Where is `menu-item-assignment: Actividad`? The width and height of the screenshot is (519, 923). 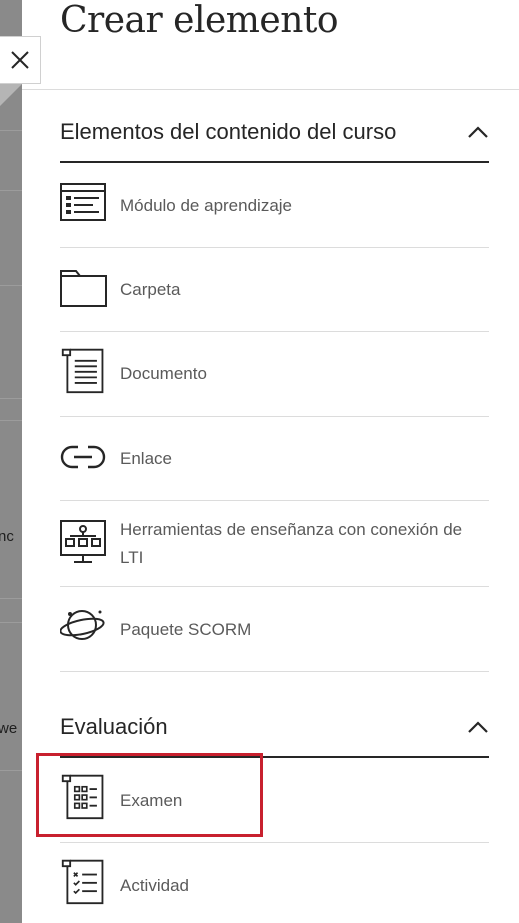
menu-item-assignment: Actividad is located at coordinates (274, 883).